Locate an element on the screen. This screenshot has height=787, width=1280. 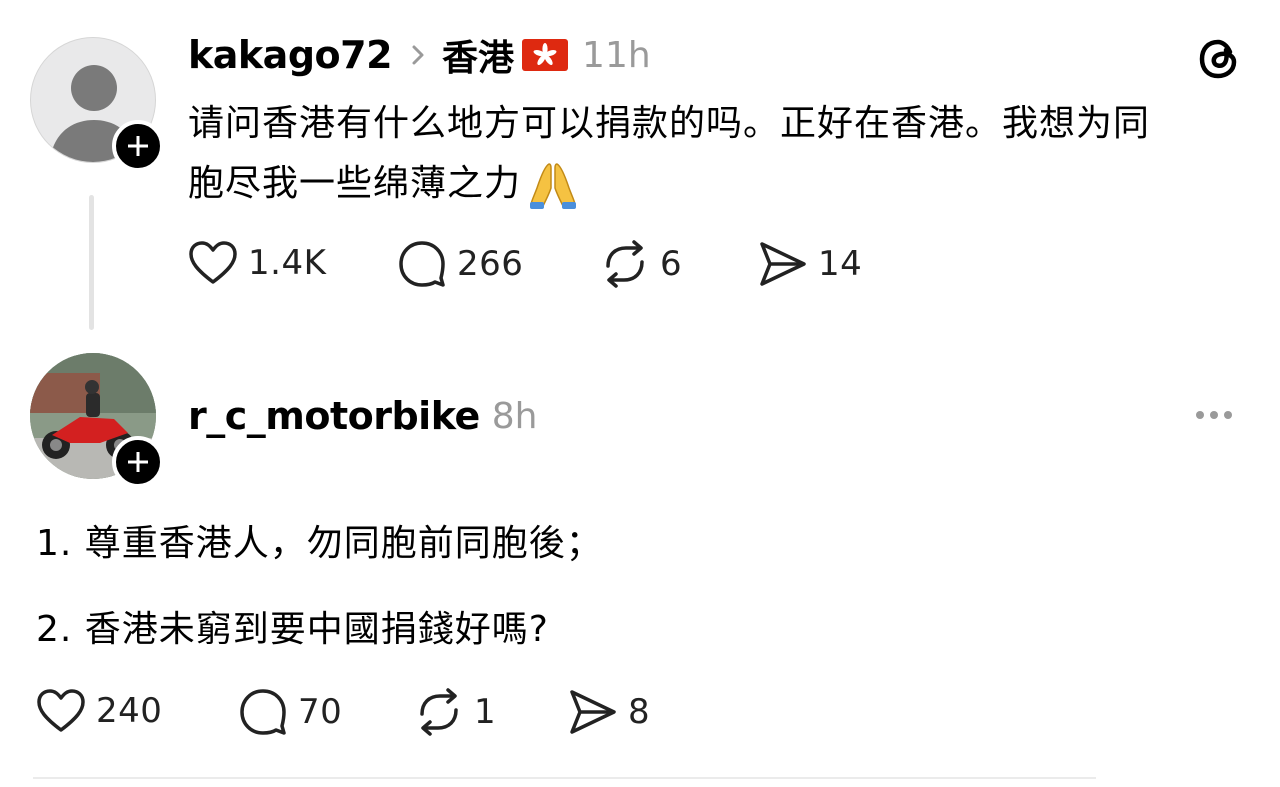
reply-like-button: 240 is located at coordinates (99, 711).